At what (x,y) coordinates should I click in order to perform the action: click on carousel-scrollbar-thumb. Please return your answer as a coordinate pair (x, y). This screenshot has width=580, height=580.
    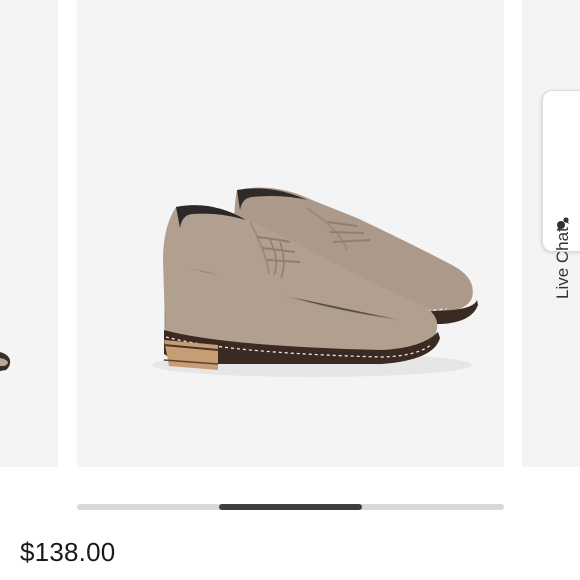
    Looking at the image, I should click on (290, 507).